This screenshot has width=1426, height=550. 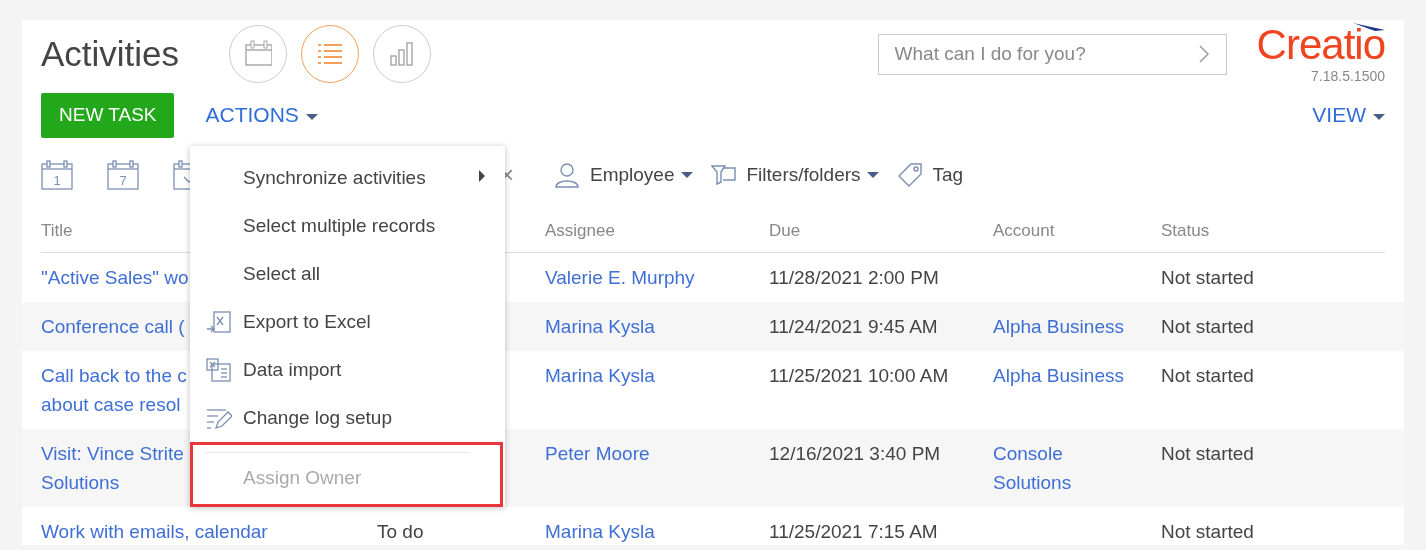 I want to click on column-header: Assignee, so click(x=580, y=230).